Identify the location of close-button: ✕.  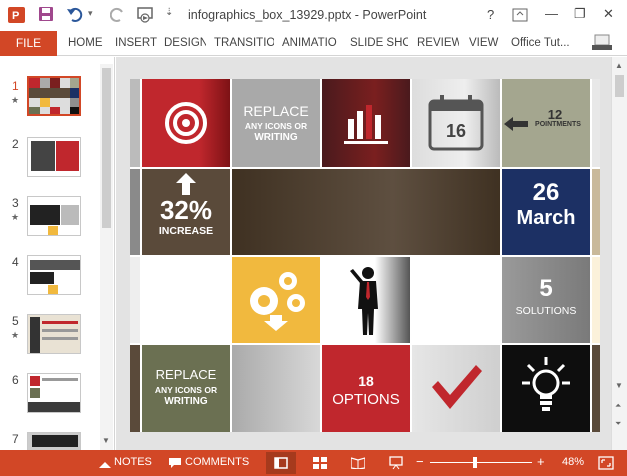
(608, 14).